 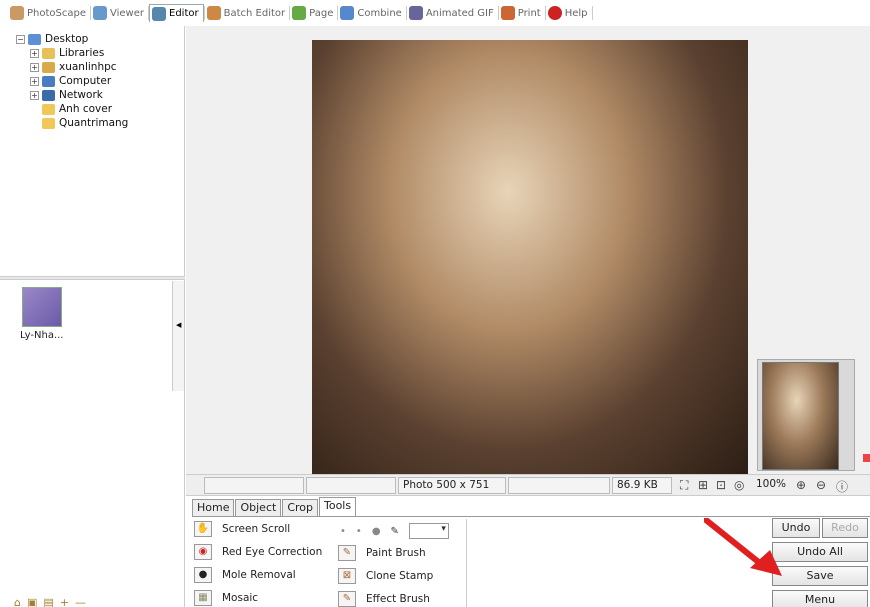 I want to click on tree-item-libraries: + Libraries, so click(x=98, y=53).